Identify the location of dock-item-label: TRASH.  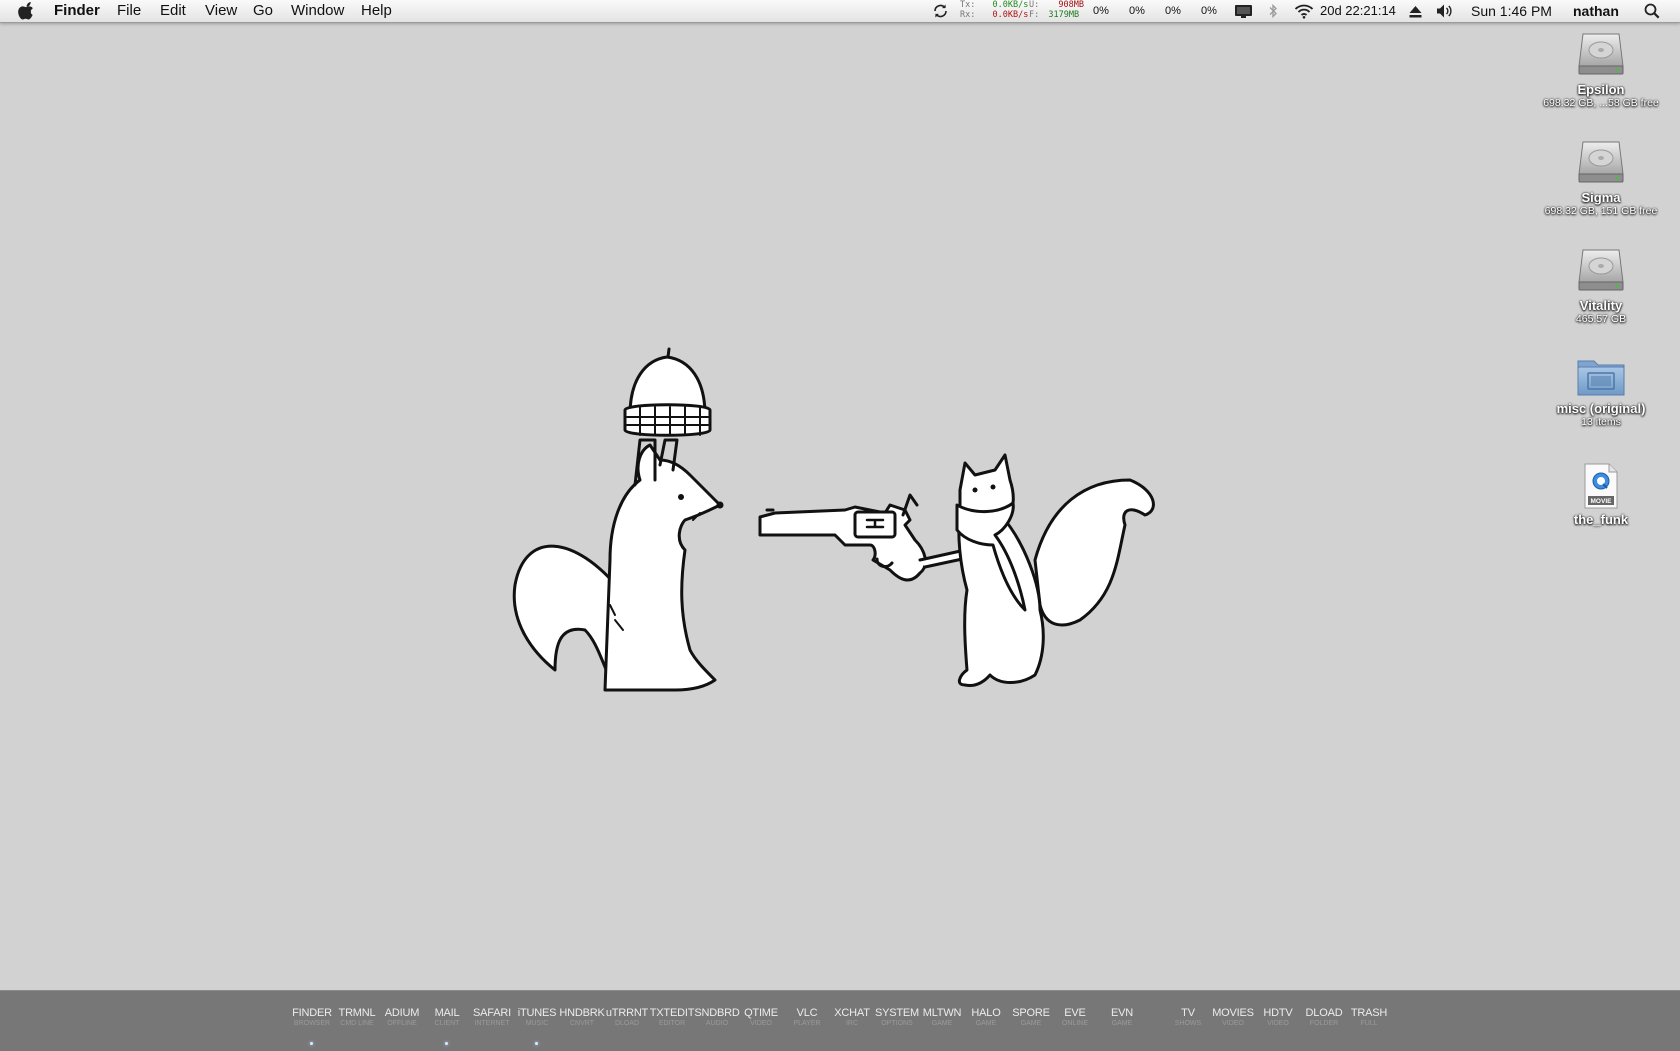
(1369, 1013).